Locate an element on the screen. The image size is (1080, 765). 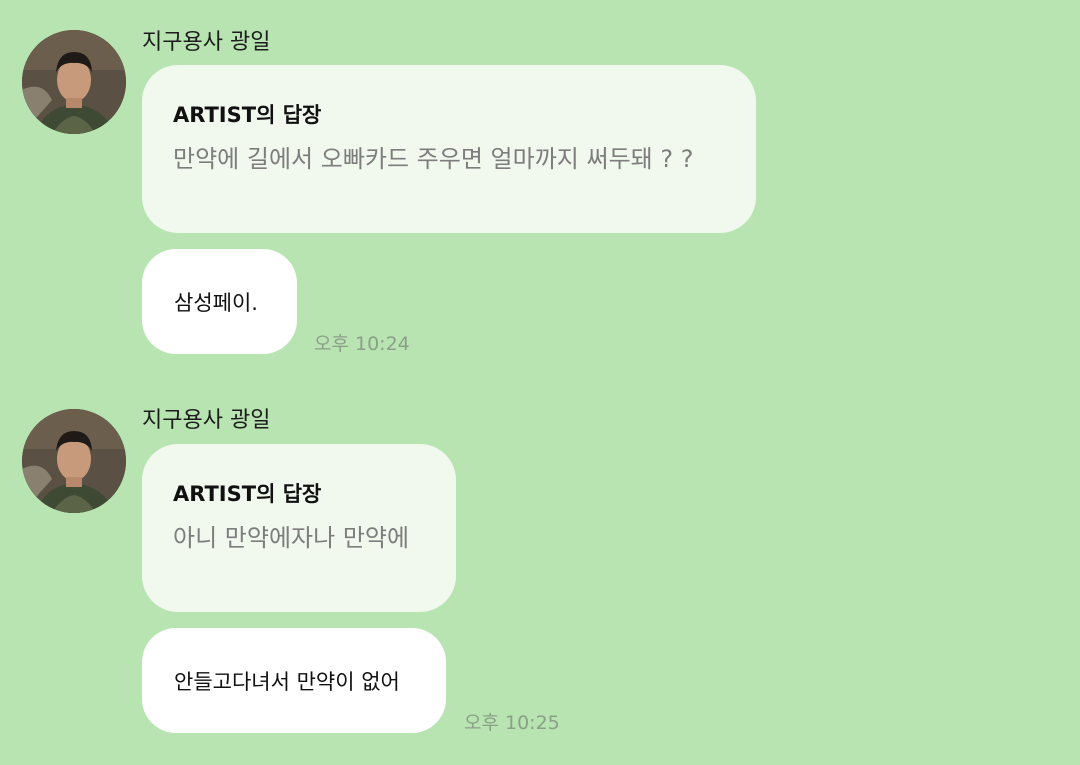
reply-text: 아니 만약에자나 만약에 is located at coordinates (291, 538).